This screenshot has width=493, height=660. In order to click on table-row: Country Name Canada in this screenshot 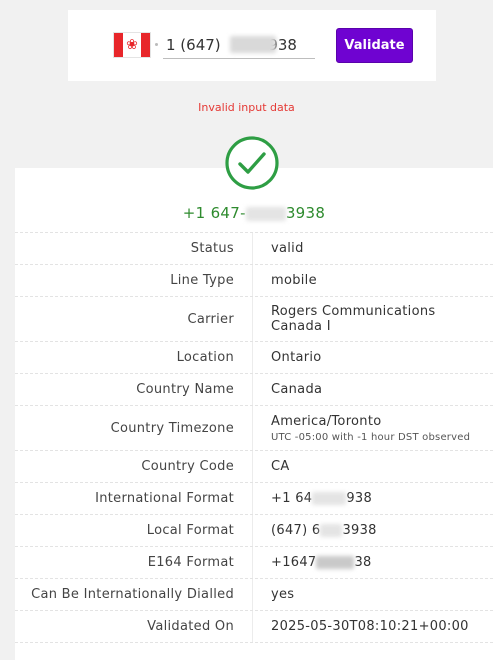, I will do `click(254, 389)`.